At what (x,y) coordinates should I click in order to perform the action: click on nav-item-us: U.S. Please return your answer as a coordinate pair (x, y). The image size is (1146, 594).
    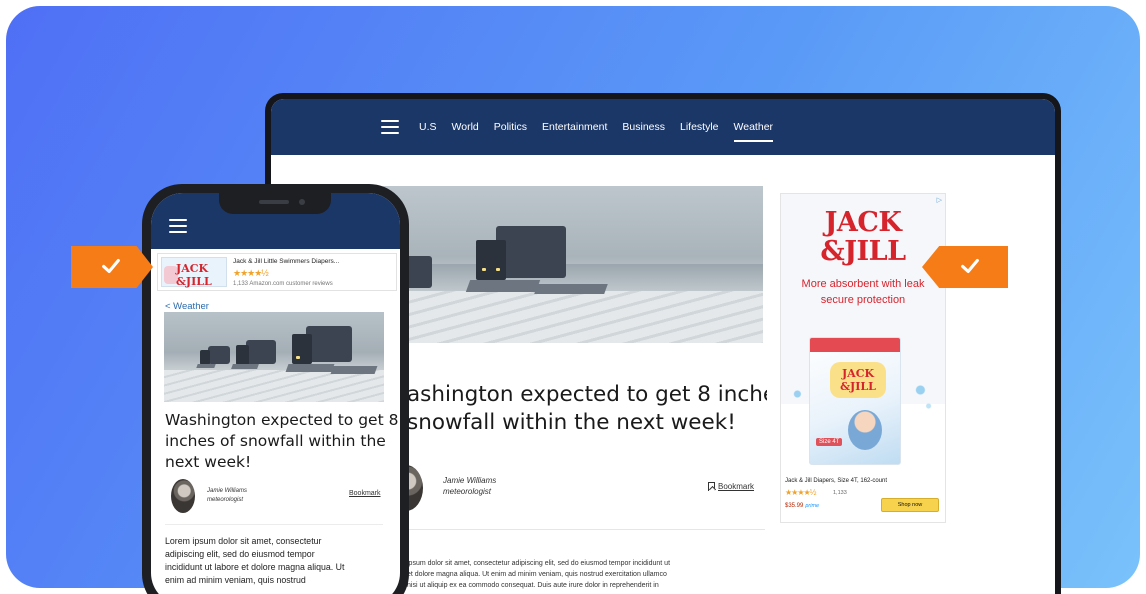
    Looking at the image, I should click on (428, 127).